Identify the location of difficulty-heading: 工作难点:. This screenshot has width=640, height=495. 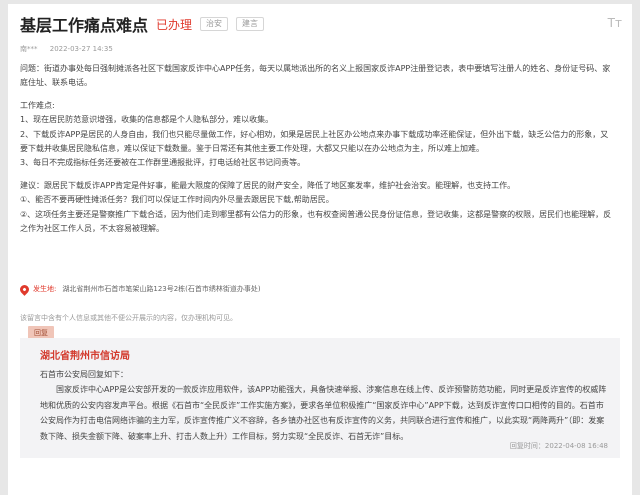
(37, 105).